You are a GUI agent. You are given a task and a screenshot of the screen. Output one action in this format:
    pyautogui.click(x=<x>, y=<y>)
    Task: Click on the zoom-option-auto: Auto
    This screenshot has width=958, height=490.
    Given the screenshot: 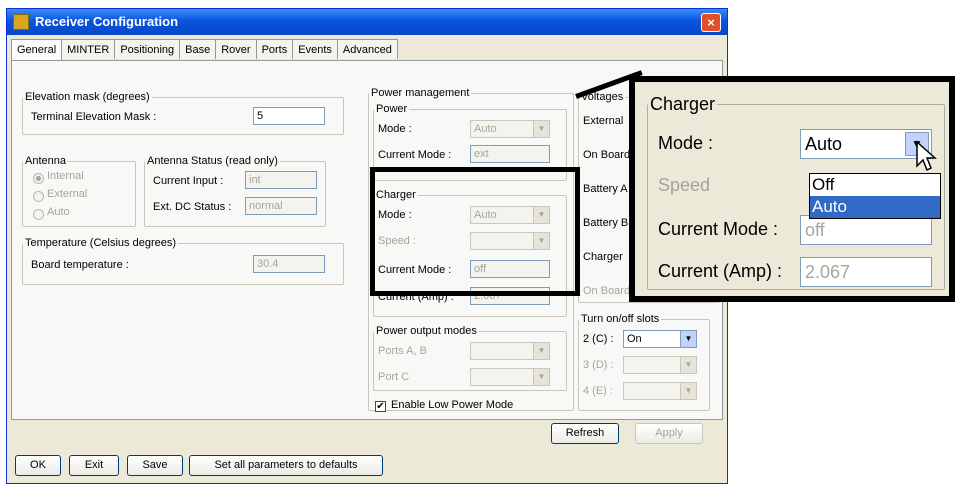 What is the action you would take?
    pyautogui.click(x=875, y=207)
    